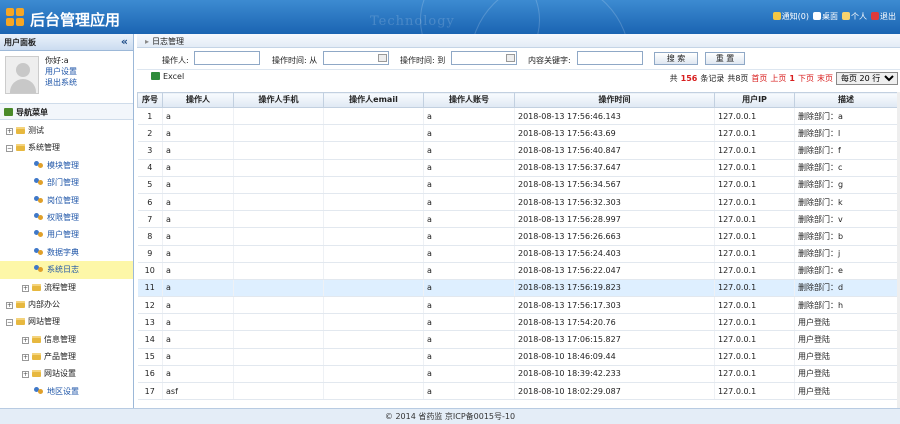 The height and width of the screenshot is (424, 900). I want to click on logout-link: 退出系统, so click(61, 82).